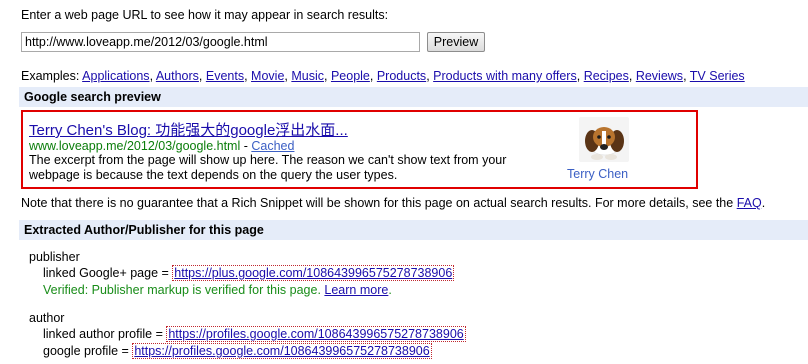 This screenshot has width=808, height=364. Describe the element at coordinates (177, 76) in the screenshot. I see `example-link-authors: Authors` at that location.